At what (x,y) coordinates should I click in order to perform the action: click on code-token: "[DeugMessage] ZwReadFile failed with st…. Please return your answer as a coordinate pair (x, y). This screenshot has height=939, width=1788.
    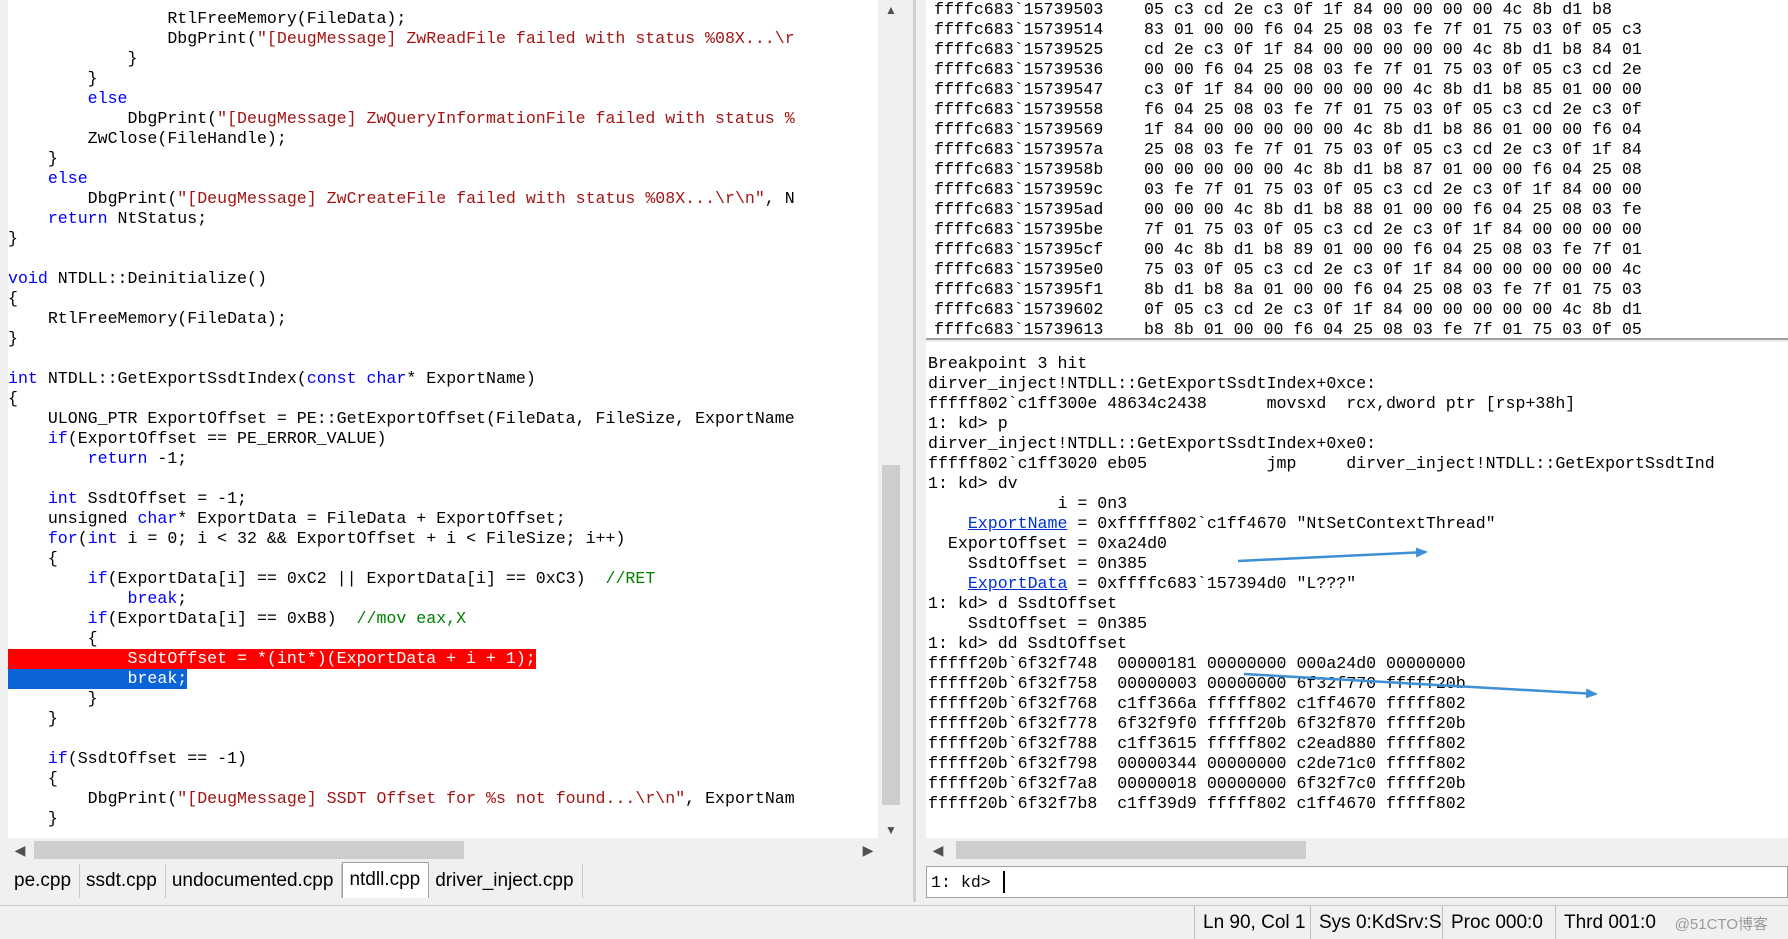
    Looking at the image, I should click on (525, 38).